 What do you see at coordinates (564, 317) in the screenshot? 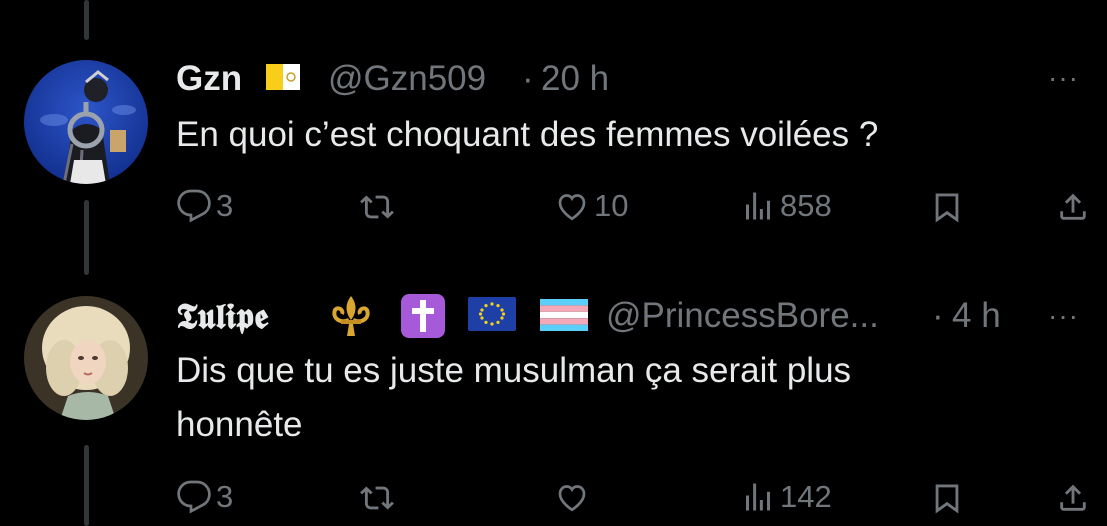
I see `transgender-flag-icon` at bounding box center [564, 317].